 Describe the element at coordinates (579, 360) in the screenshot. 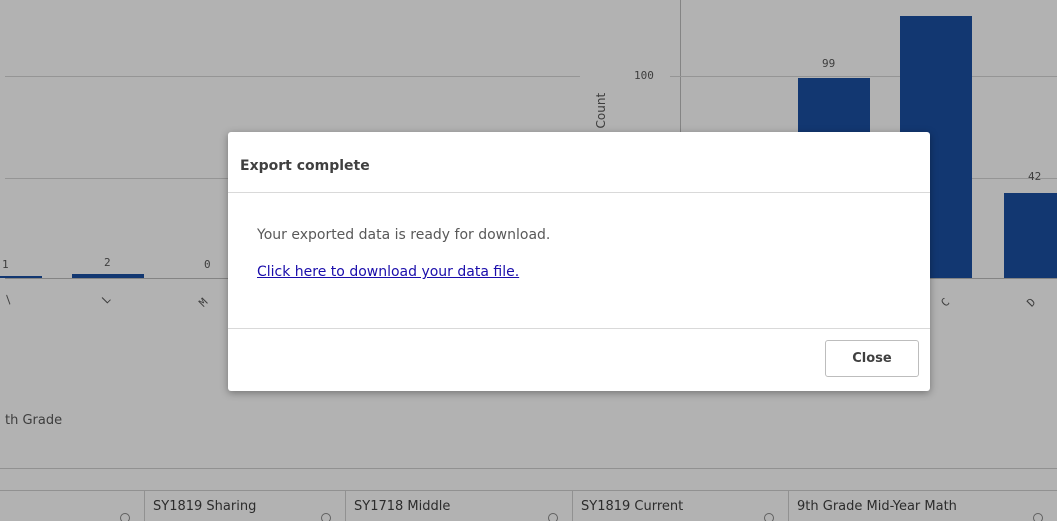

I see `dialog-footer: Close` at that location.